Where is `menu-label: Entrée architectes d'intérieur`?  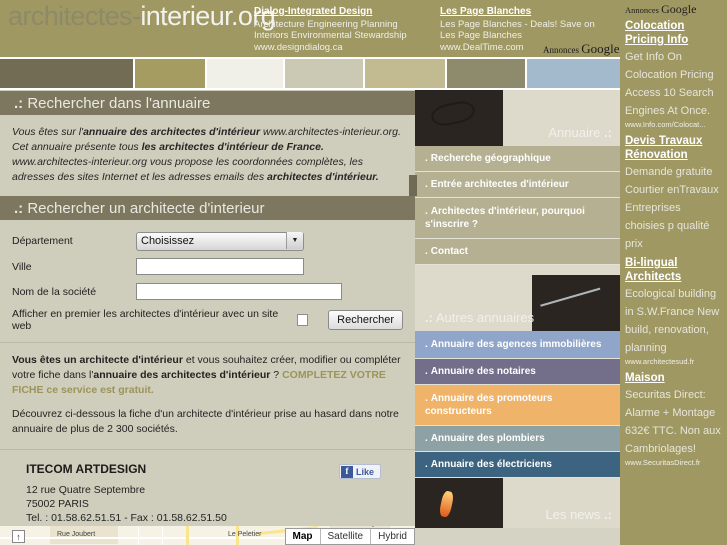 menu-label: Entrée architectes d'intérieur is located at coordinates (499, 184).